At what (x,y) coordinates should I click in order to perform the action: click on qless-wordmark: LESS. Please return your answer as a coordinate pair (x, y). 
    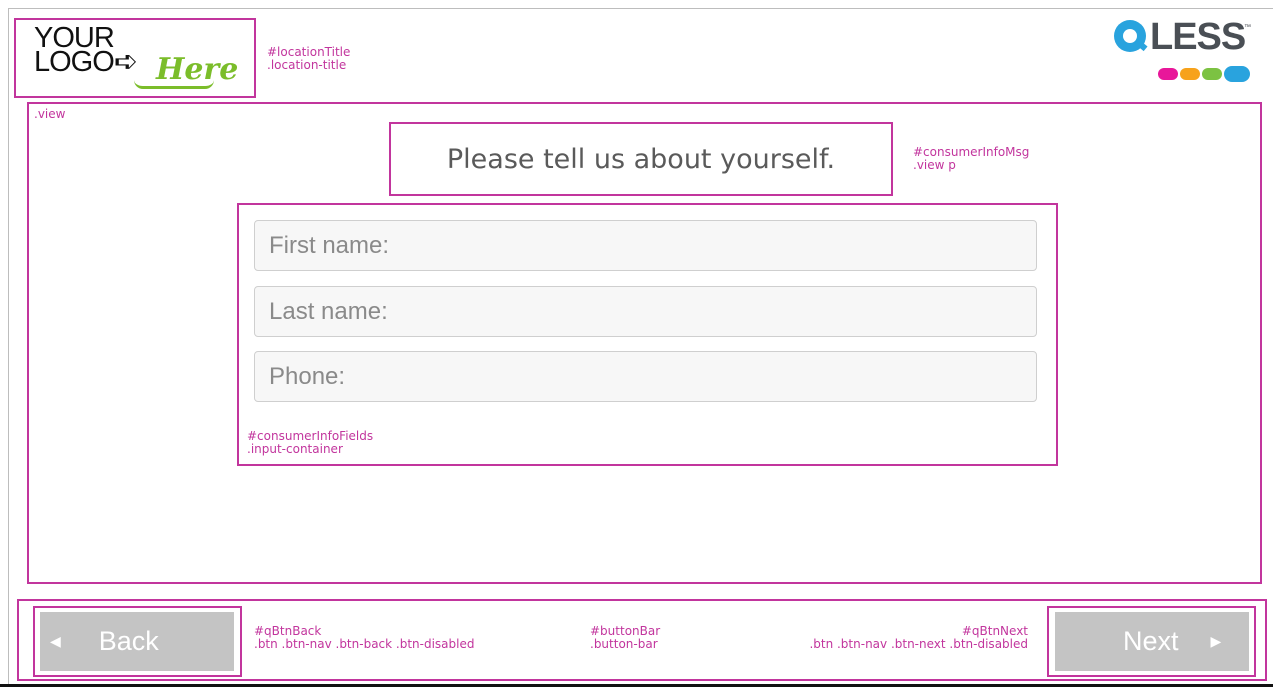
    Looking at the image, I should click on (1198, 37).